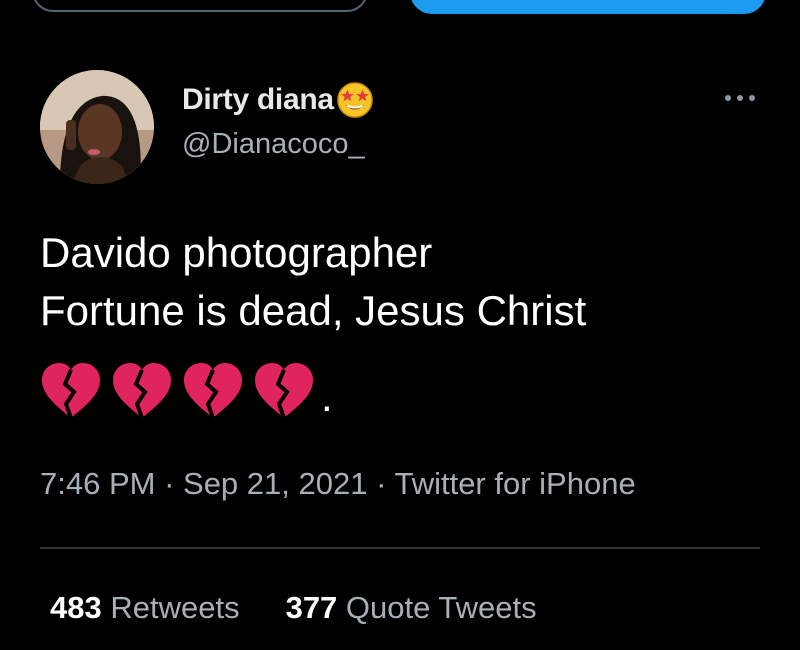 This screenshot has width=800, height=650. Describe the element at coordinates (273, 144) in the screenshot. I see `user-handle: @Dianacoco_` at that location.